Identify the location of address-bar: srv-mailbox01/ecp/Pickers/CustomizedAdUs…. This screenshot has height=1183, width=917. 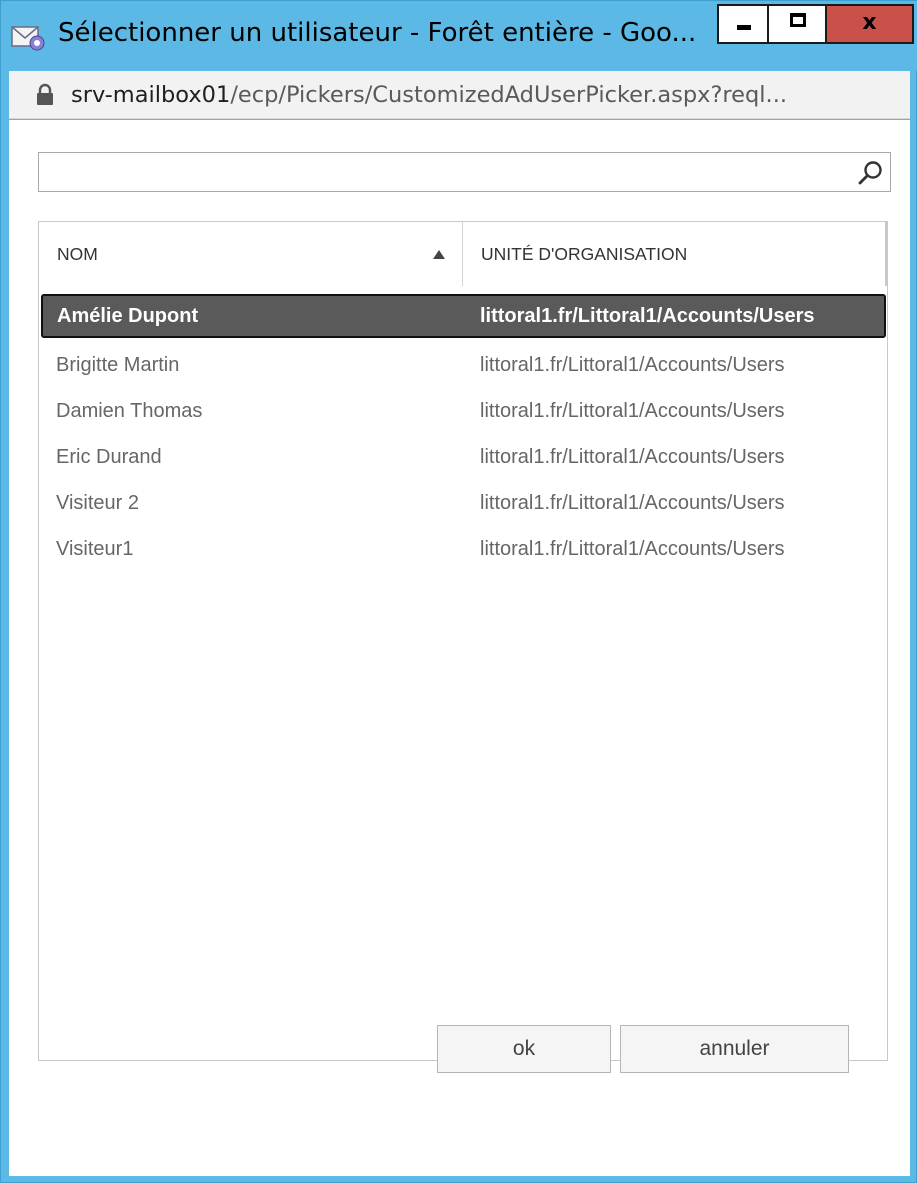
(459, 95).